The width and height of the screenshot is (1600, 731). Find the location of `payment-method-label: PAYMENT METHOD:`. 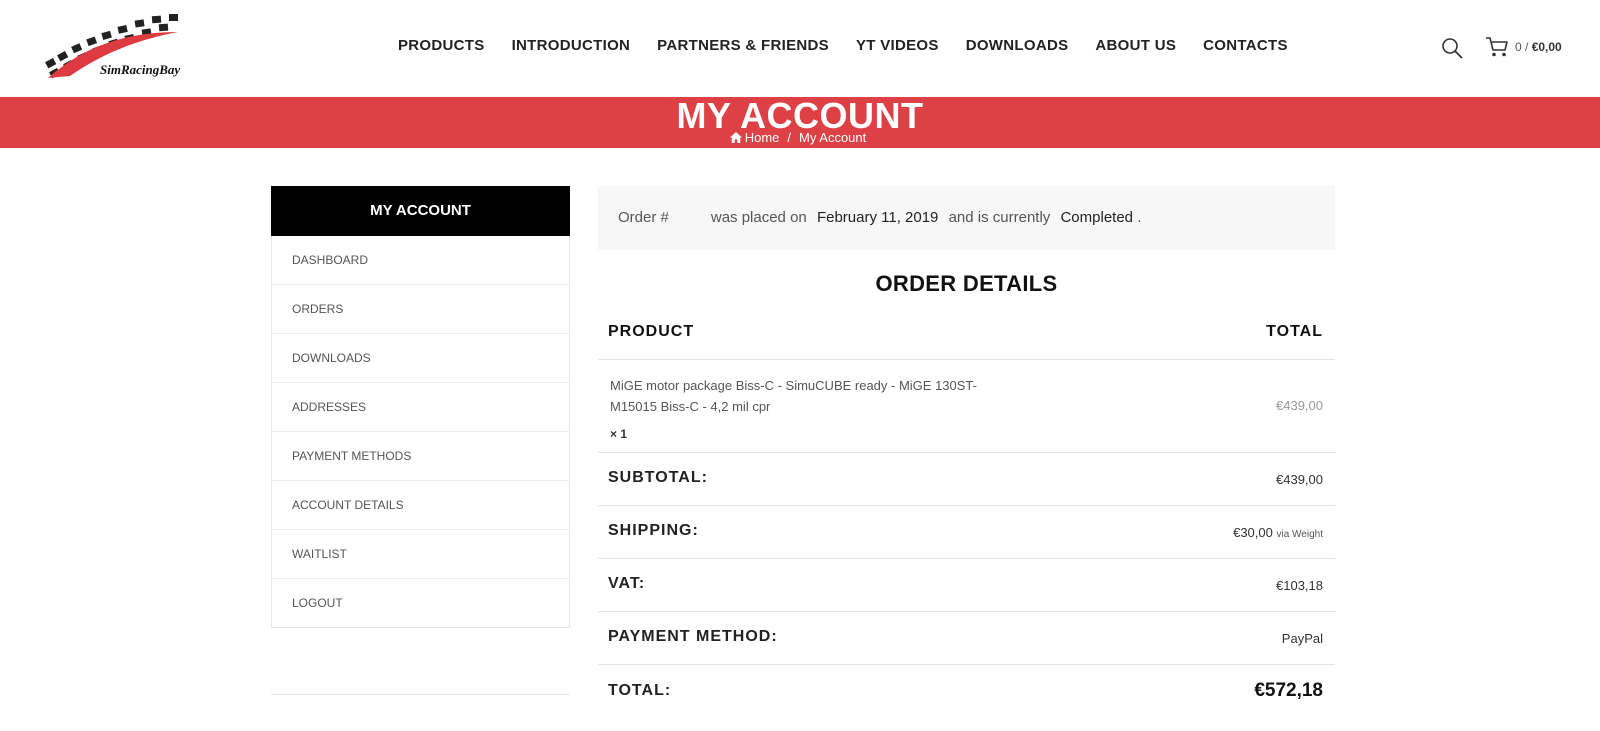

payment-method-label: PAYMENT METHOD: is located at coordinates (693, 636).